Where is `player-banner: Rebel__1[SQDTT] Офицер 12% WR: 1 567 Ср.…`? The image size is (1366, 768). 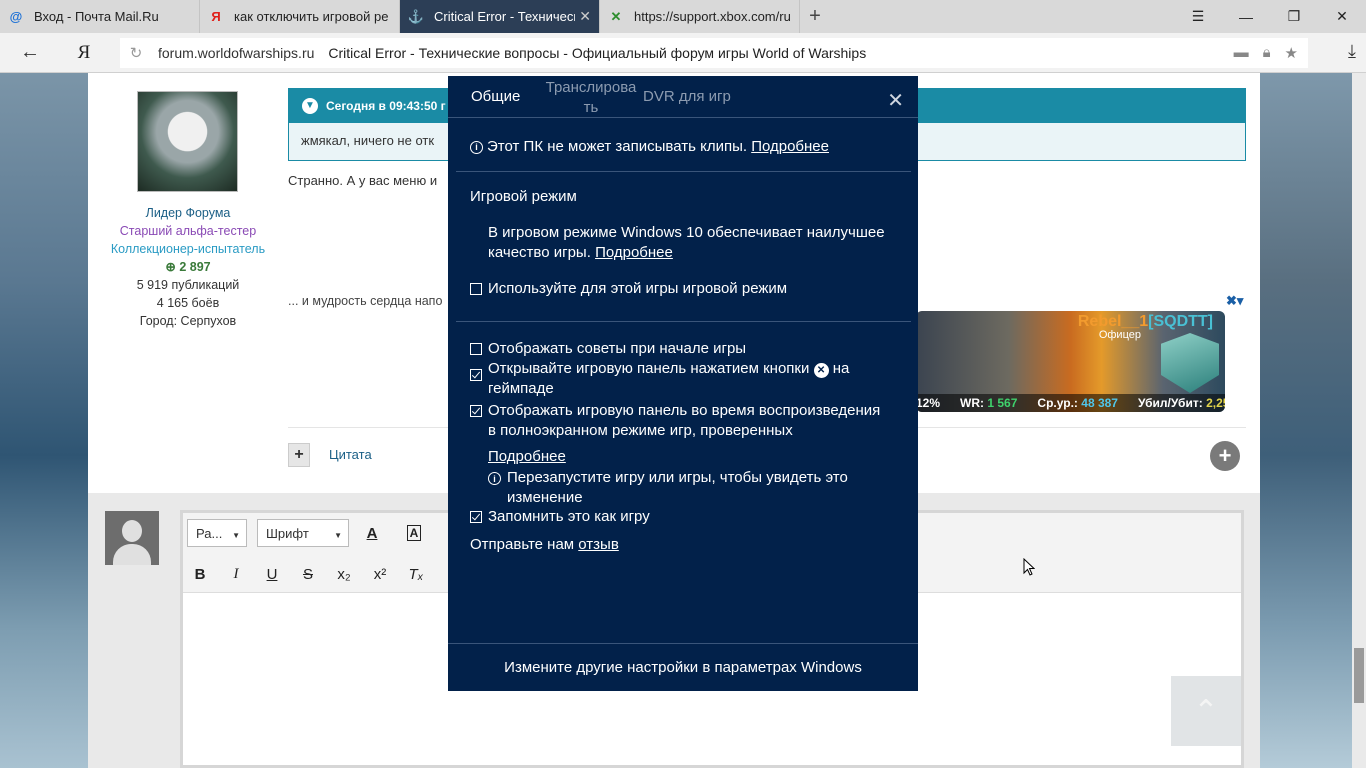 player-banner: Rebel__1[SQDTT] Офицер 12% WR: 1 567 Ср.… is located at coordinates (1070, 361).